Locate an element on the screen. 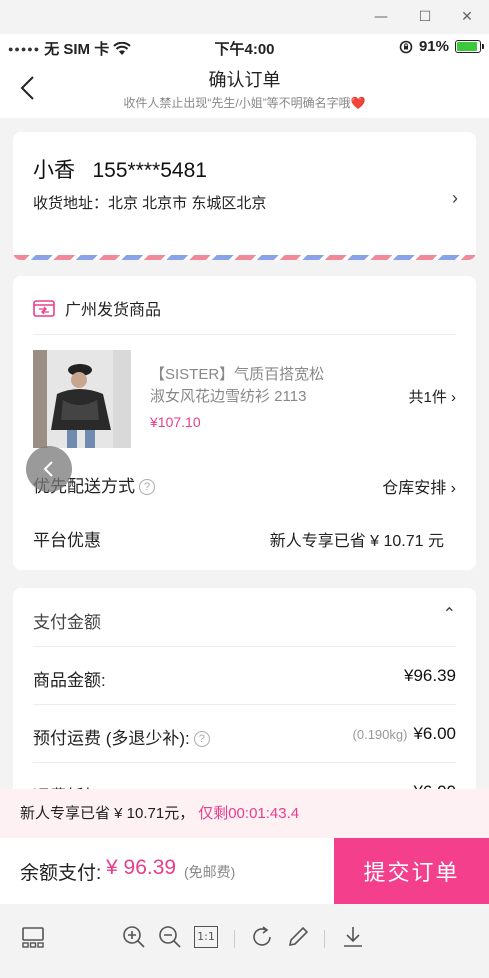 Image resolution: width=489 pixels, height=978 pixels. submit-order-button: 提交订单 is located at coordinates (411, 871).